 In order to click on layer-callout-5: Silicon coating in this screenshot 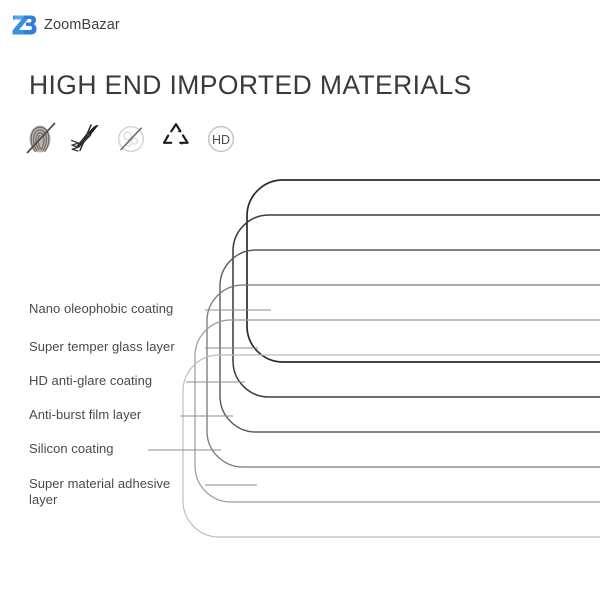, I will do `click(115, 449)`.